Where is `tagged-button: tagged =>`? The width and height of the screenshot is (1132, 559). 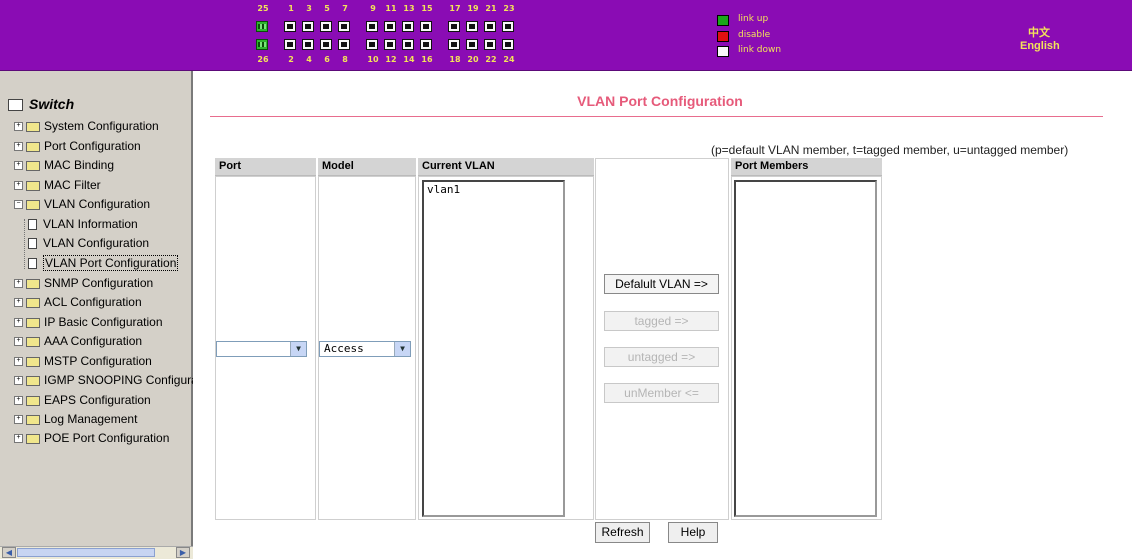
tagged-button: tagged => is located at coordinates (661, 321).